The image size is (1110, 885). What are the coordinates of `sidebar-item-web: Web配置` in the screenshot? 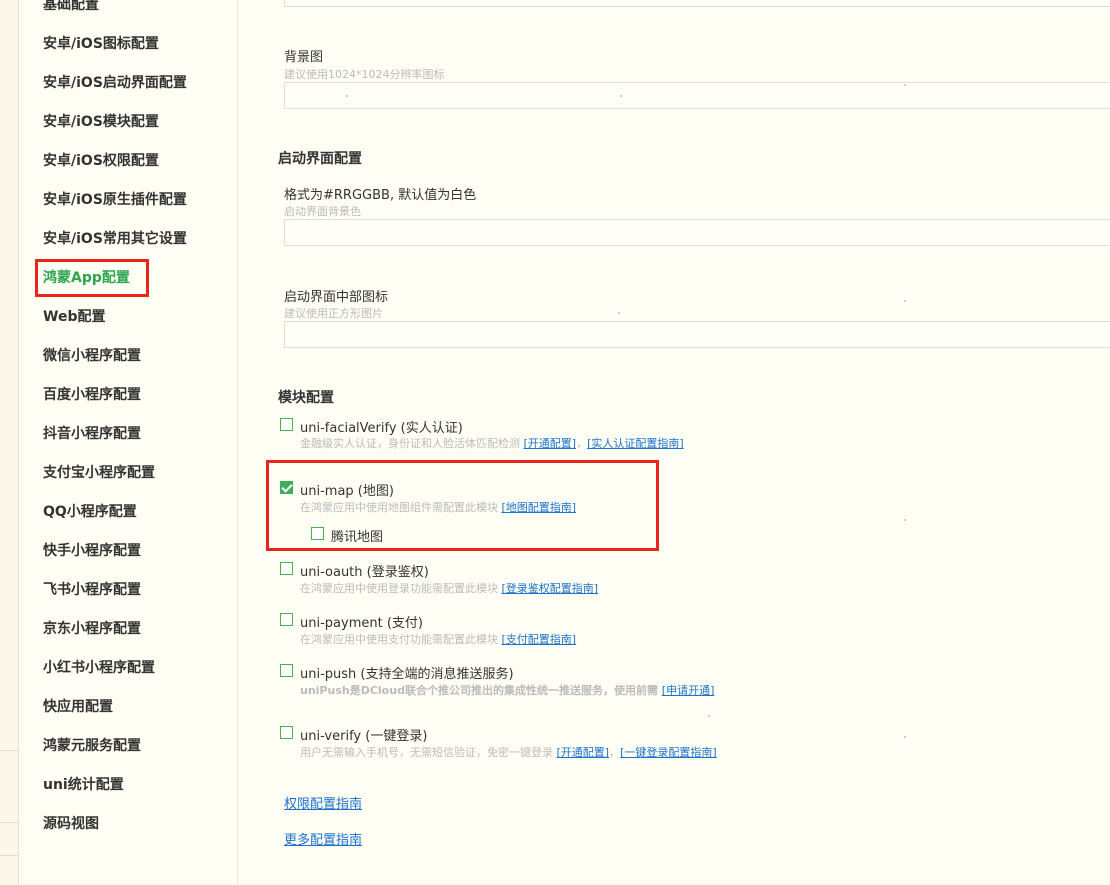 It's located at (74, 317).